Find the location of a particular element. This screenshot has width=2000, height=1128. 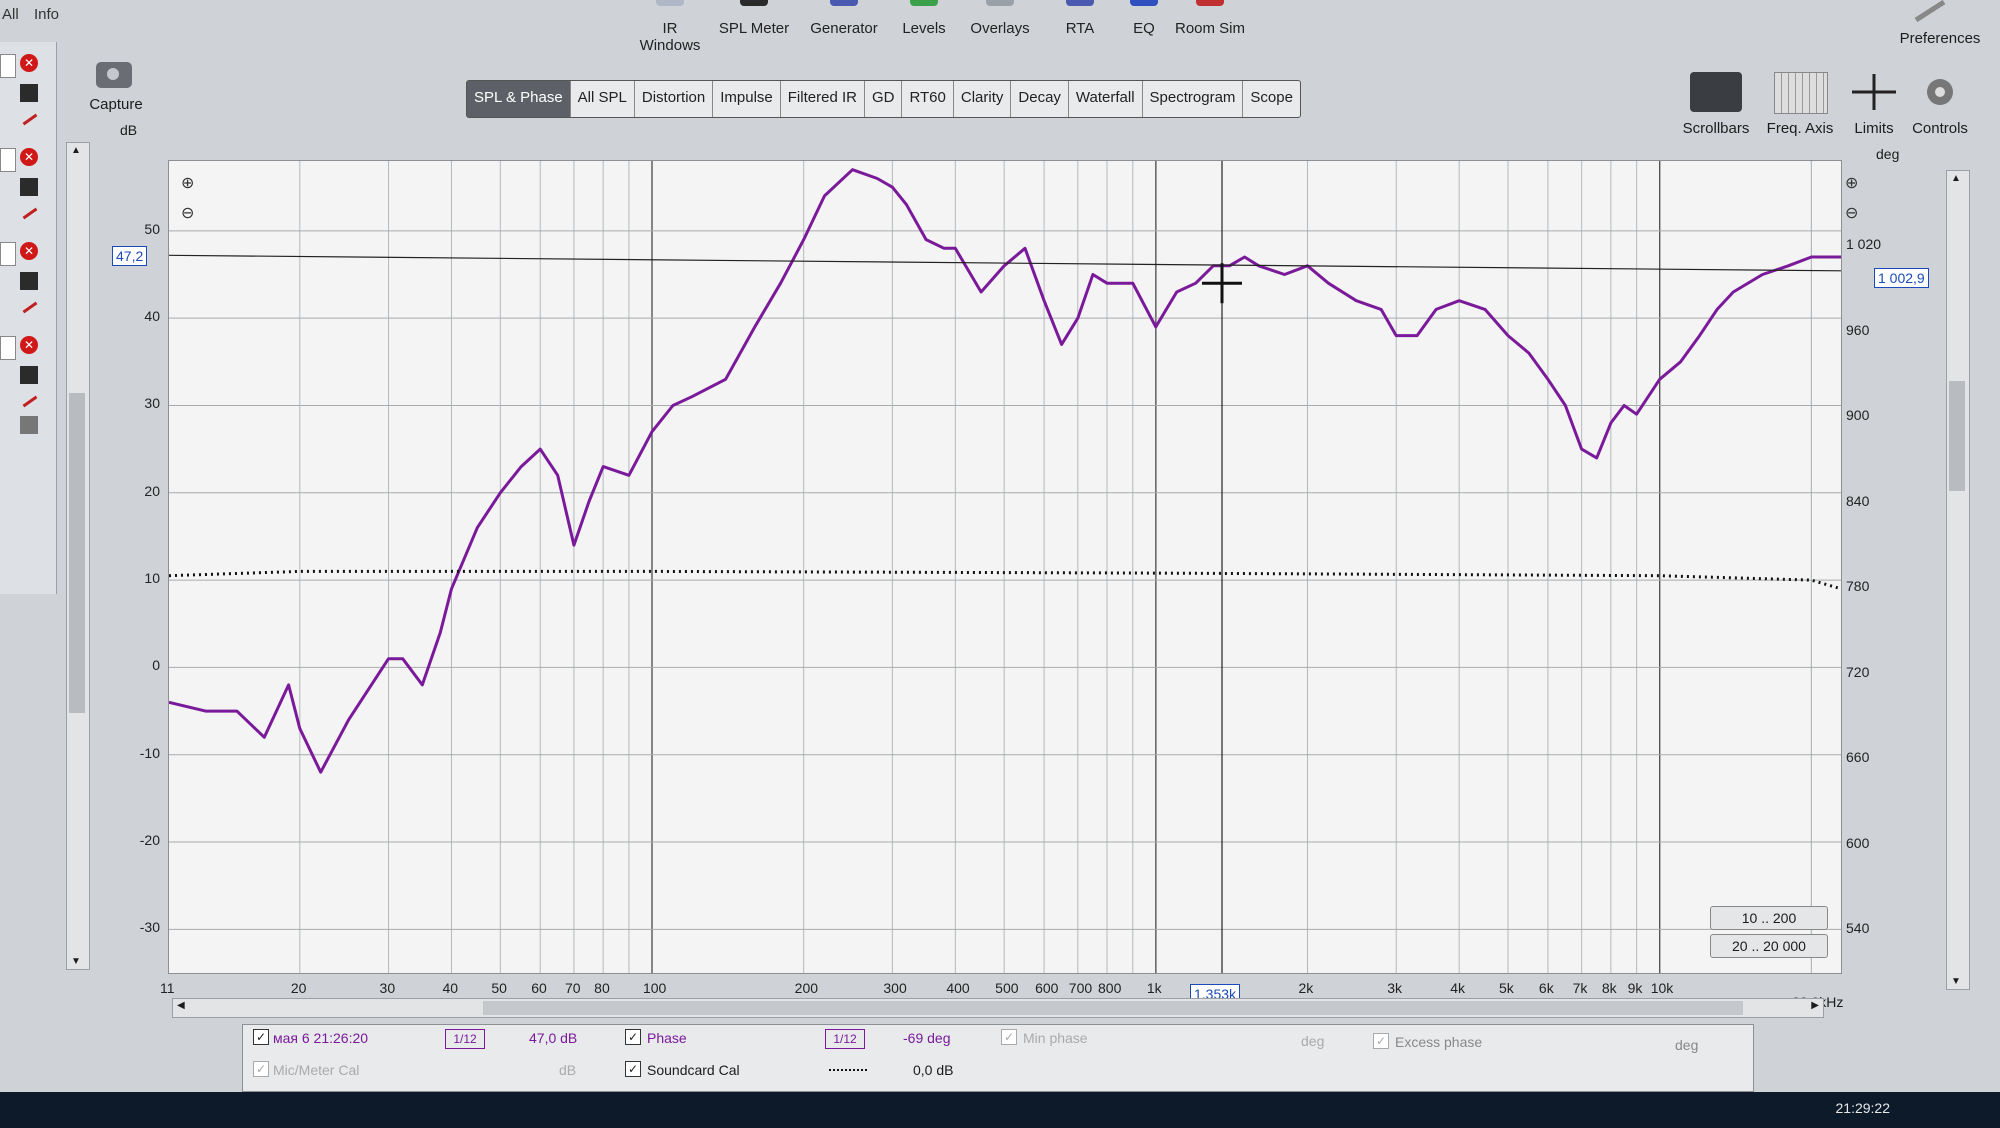

tab-scope: Scope is located at coordinates (1271, 99).